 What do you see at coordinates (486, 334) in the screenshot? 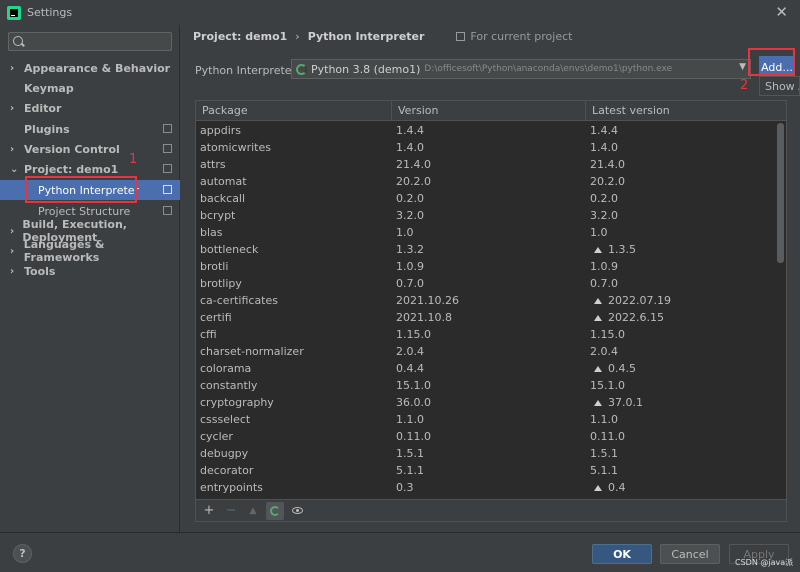
I see `table-row: cffi 1.15.0 1.15.0` at bounding box center [486, 334].